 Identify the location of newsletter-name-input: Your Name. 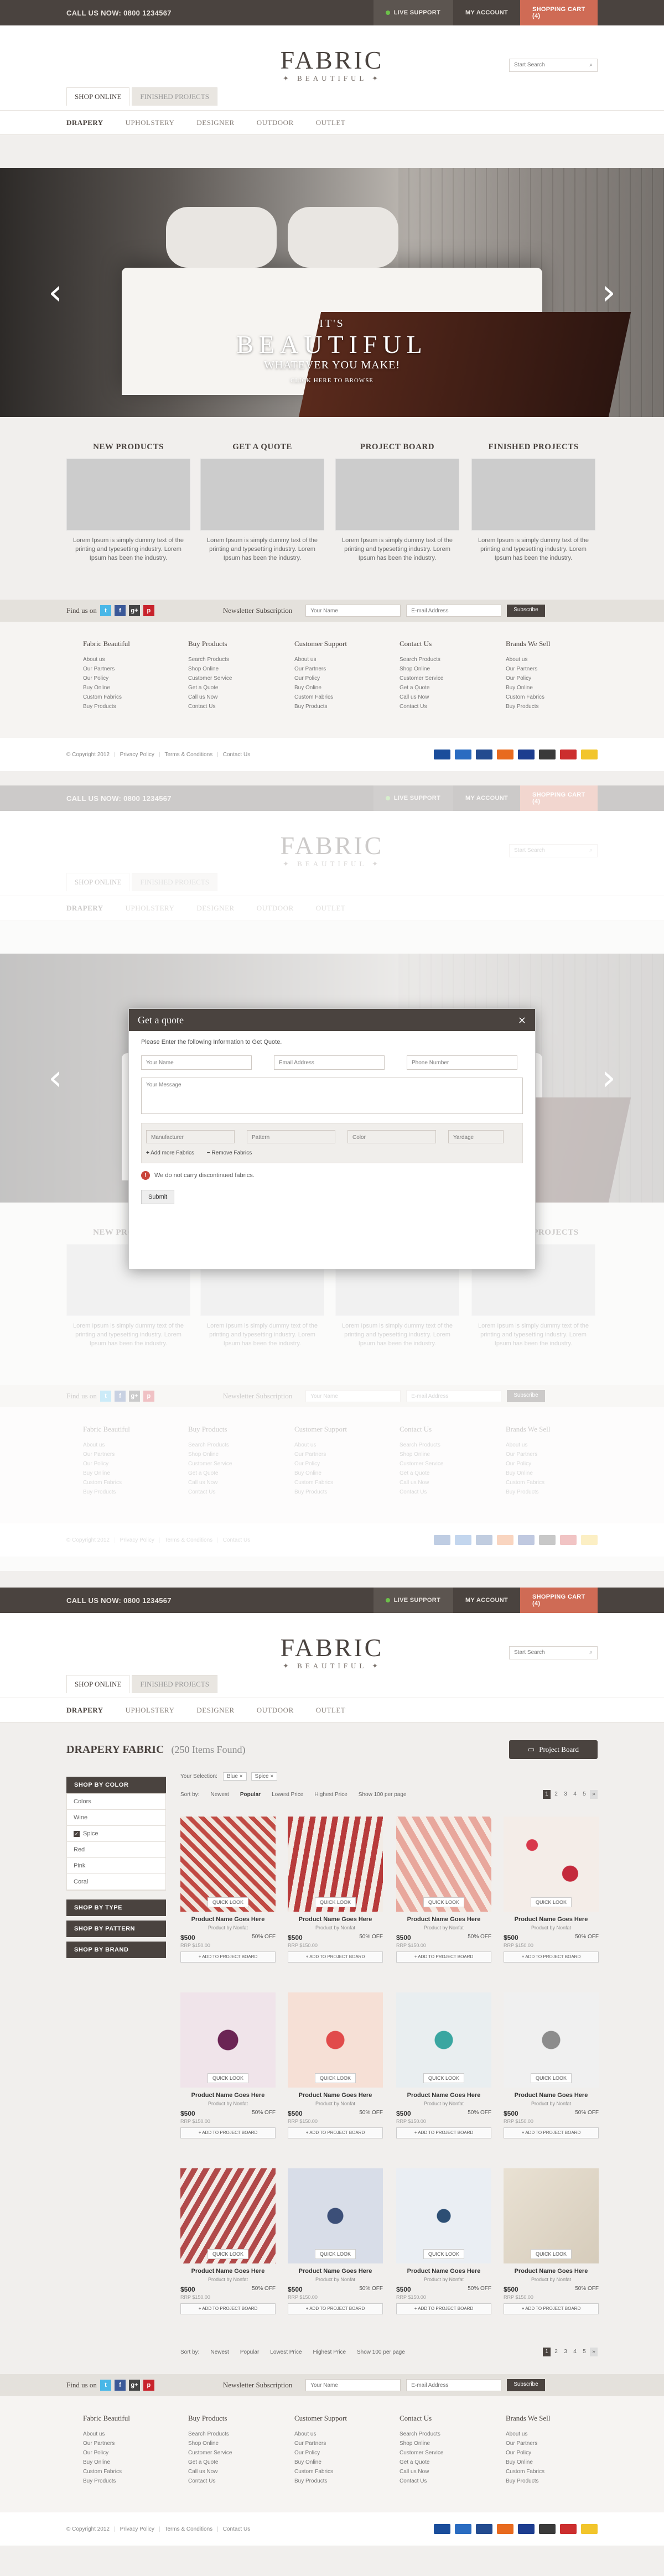
(353, 2385).